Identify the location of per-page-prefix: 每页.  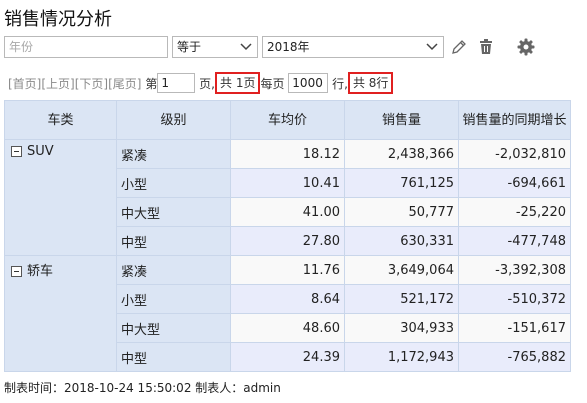
(272, 83).